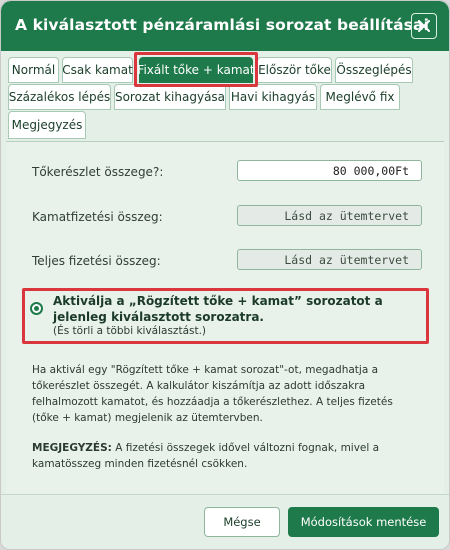  What do you see at coordinates (196, 70) in the screenshot?
I see `tab-fixed-principal-interest: Fixált tőke + kamat` at bounding box center [196, 70].